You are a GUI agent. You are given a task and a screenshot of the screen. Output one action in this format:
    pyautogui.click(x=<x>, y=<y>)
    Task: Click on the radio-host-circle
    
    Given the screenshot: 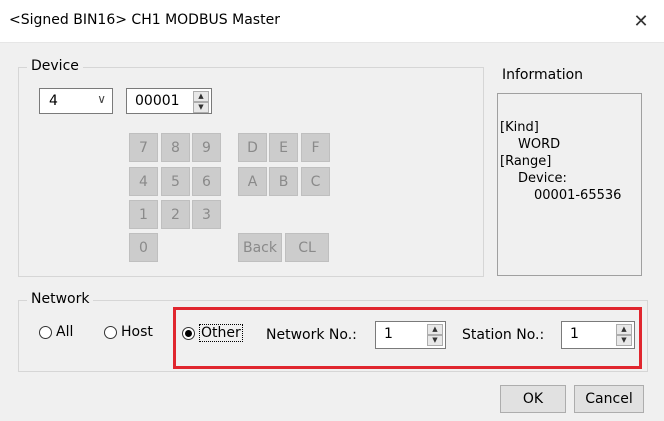 What is the action you would take?
    pyautogui.click(x=110, y=332)
    